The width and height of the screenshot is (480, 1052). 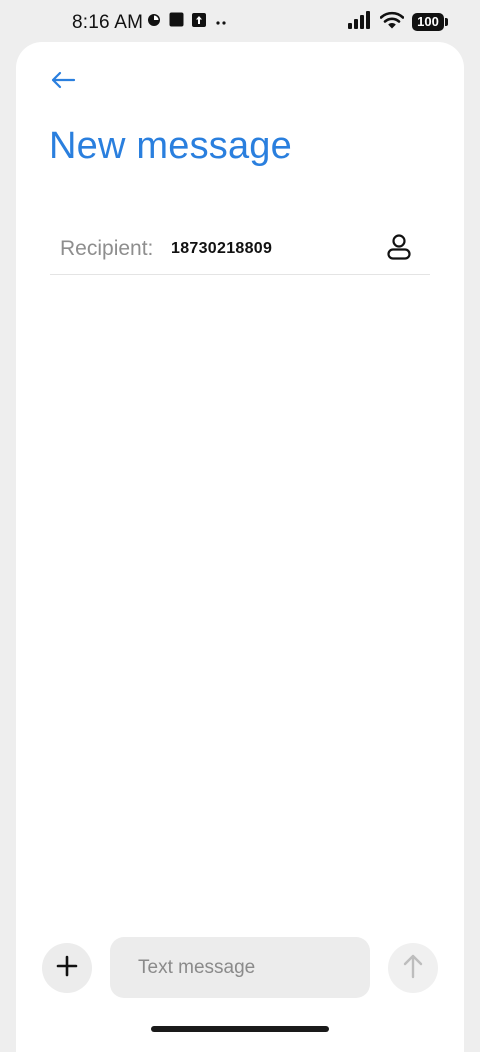 I want to click on recipient-field: Recipient: 18730218809, so click(x=240, y=249).